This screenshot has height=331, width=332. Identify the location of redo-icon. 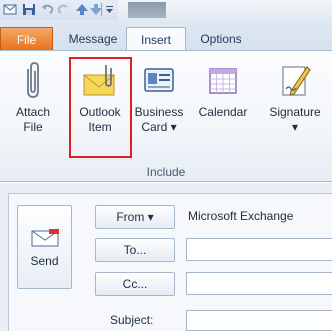
(63, 9).